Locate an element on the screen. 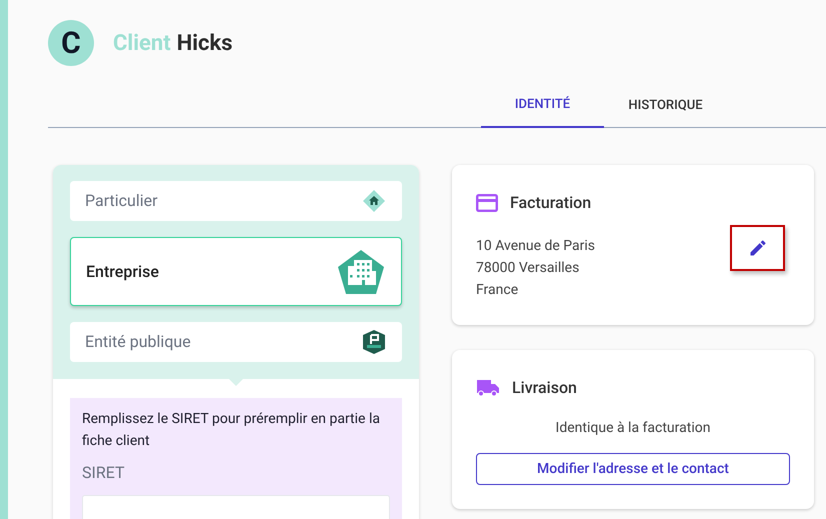  house-icon is located at coordinates (374, 201).